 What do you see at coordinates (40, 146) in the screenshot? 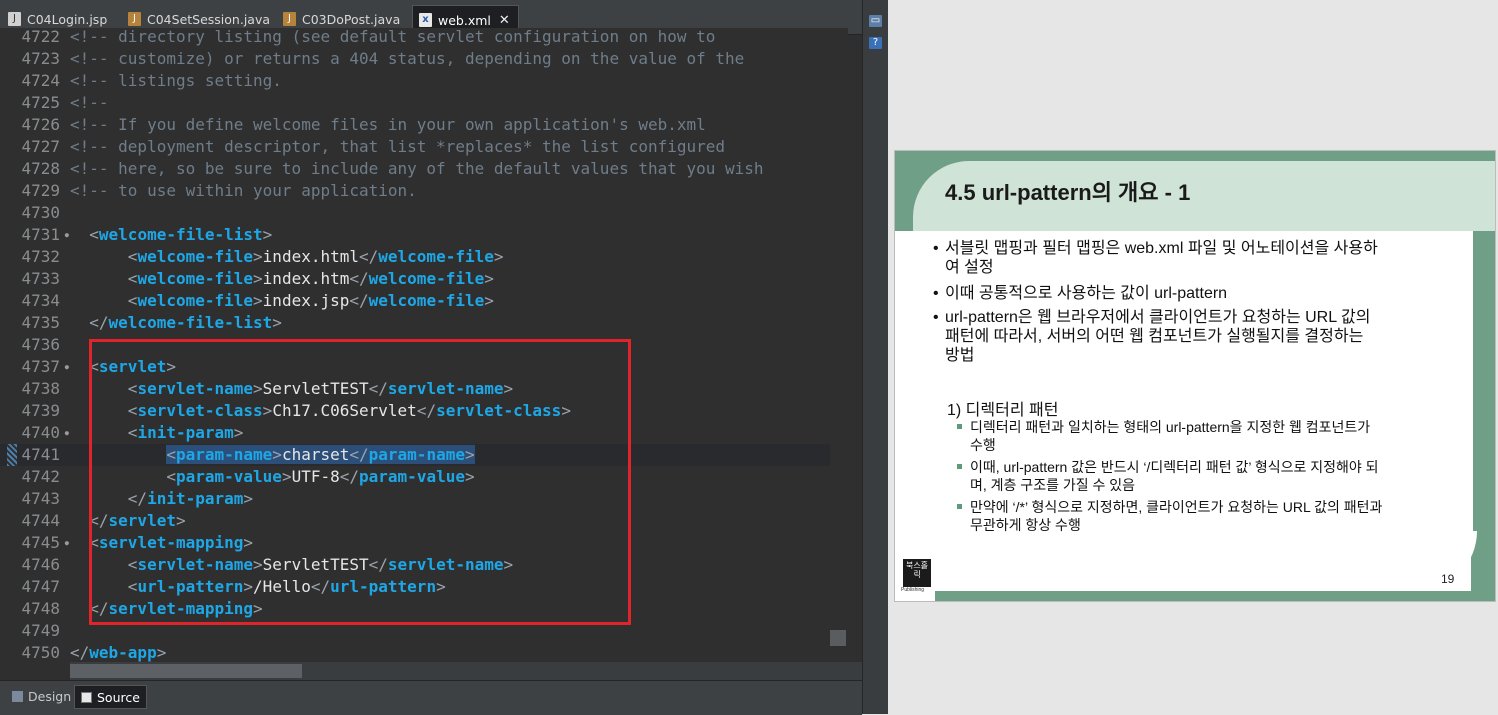
I see `line-number: 4727` at bounding box center [40, 146].